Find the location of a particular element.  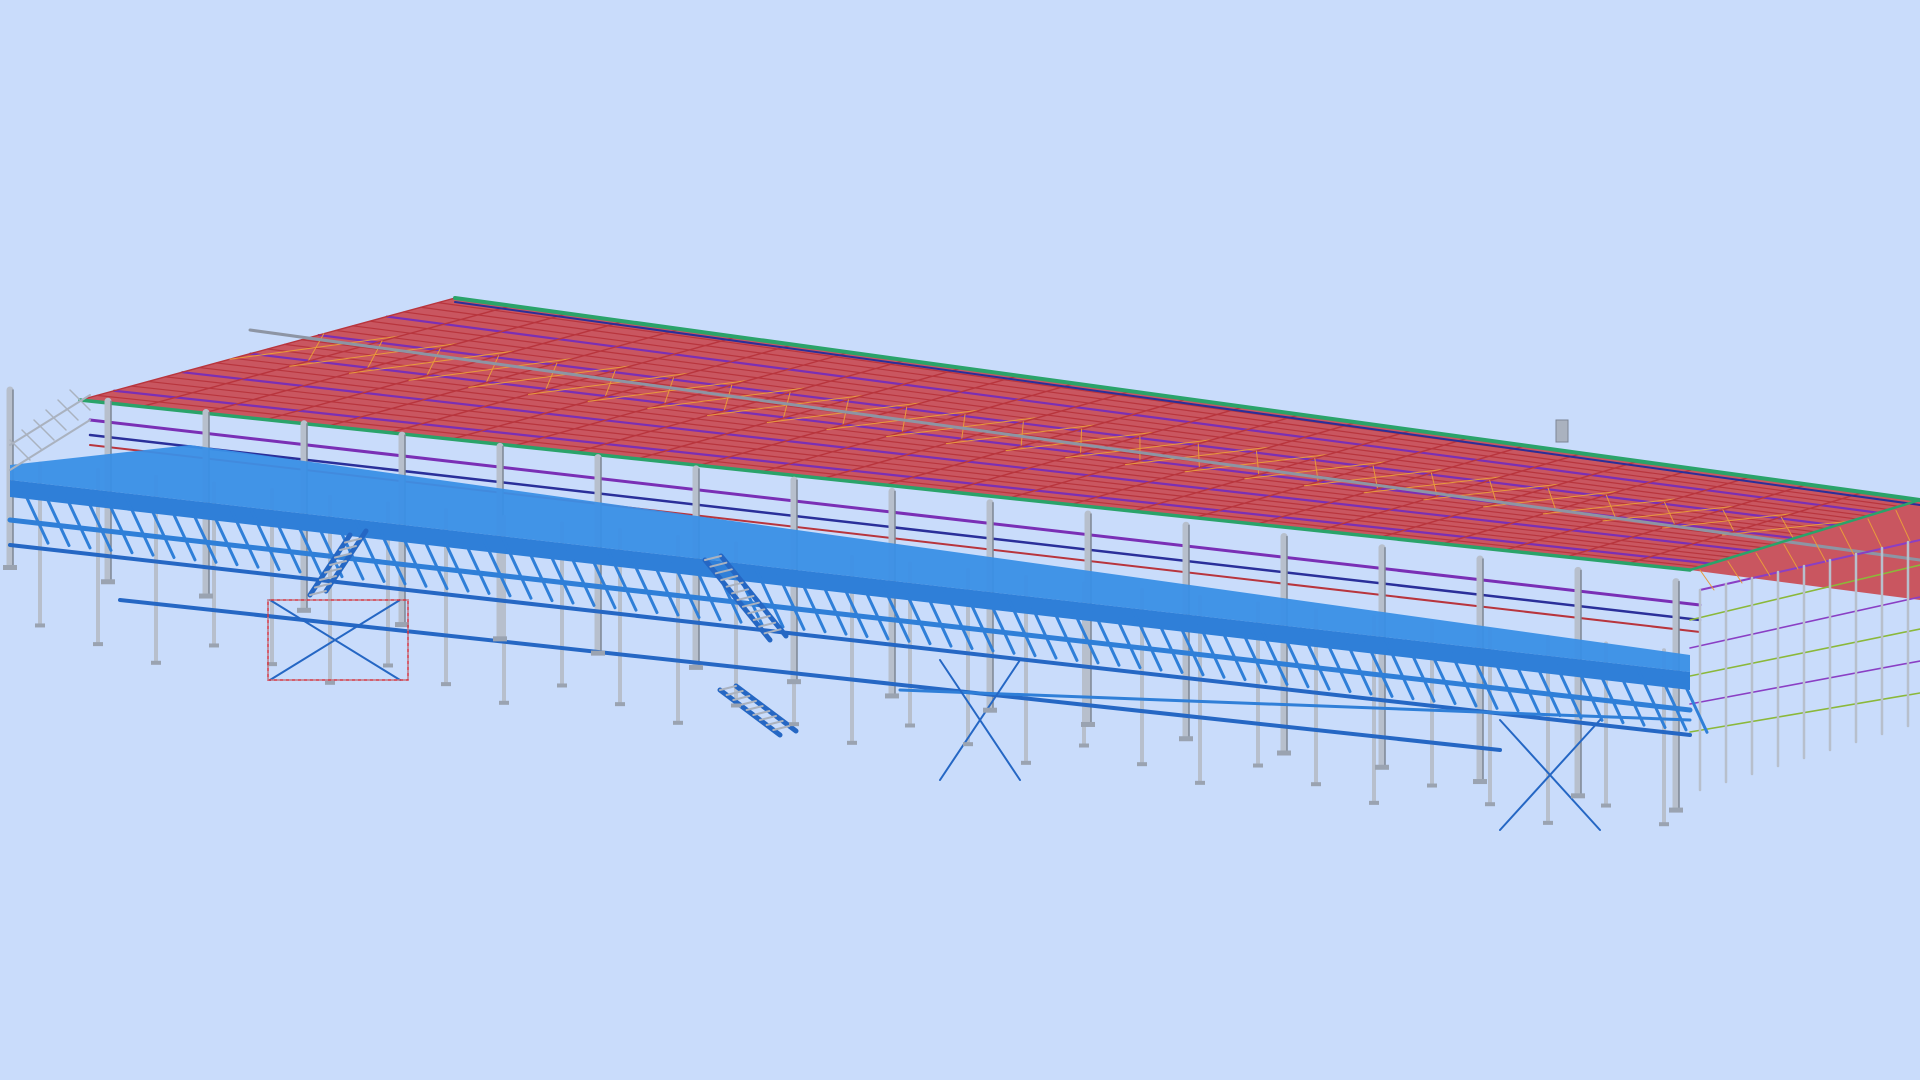

roof-vent is located at coordinates (1562, 431).